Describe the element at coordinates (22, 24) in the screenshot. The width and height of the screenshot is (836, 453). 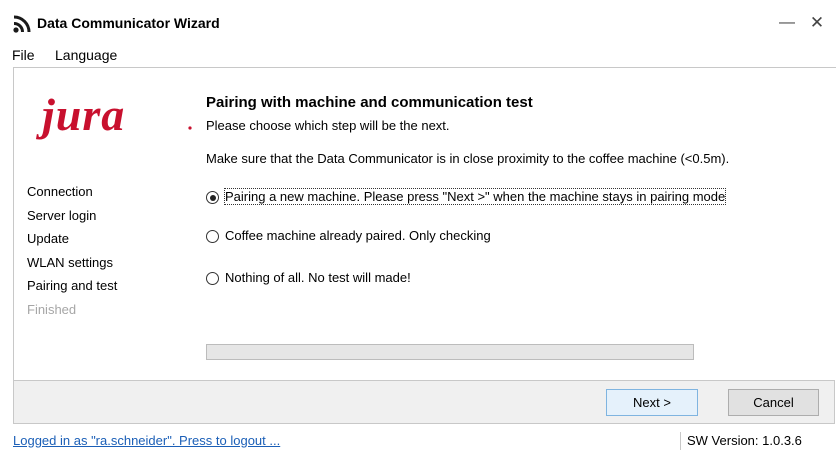
I see `wifi-signal-icon` at that location.